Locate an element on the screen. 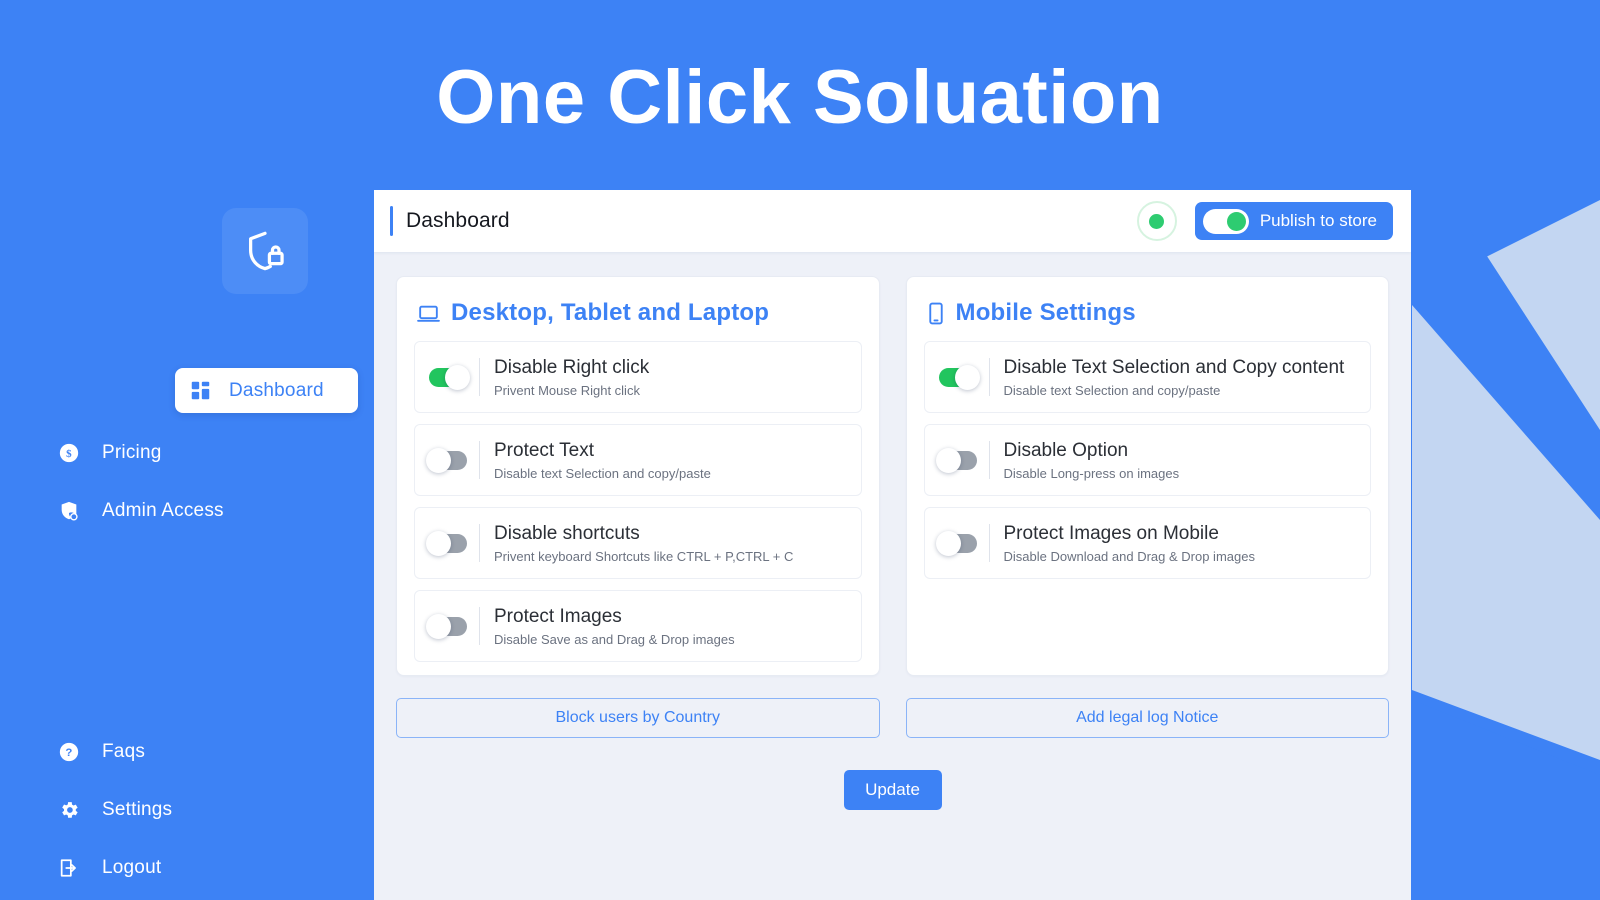  publish-to-store-button: Publish to store is located at coordinates (1293, 221).